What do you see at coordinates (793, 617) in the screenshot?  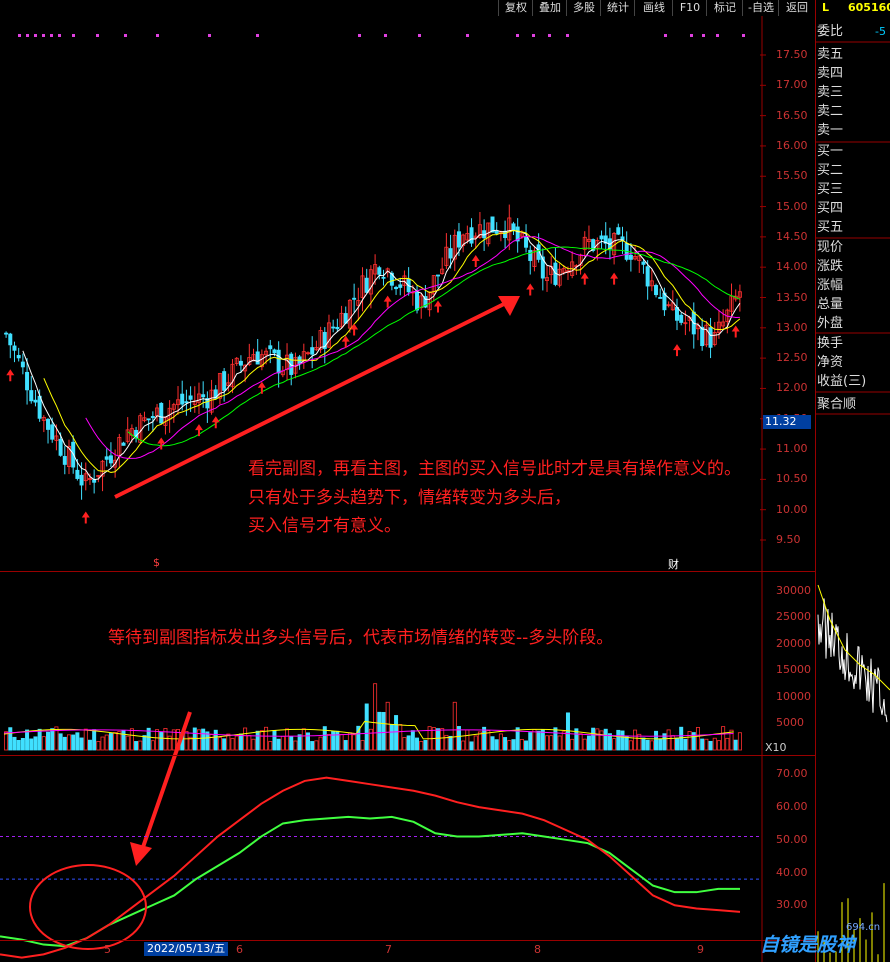 I see `volume-tick: 25000` at bounding box center [793, 617].